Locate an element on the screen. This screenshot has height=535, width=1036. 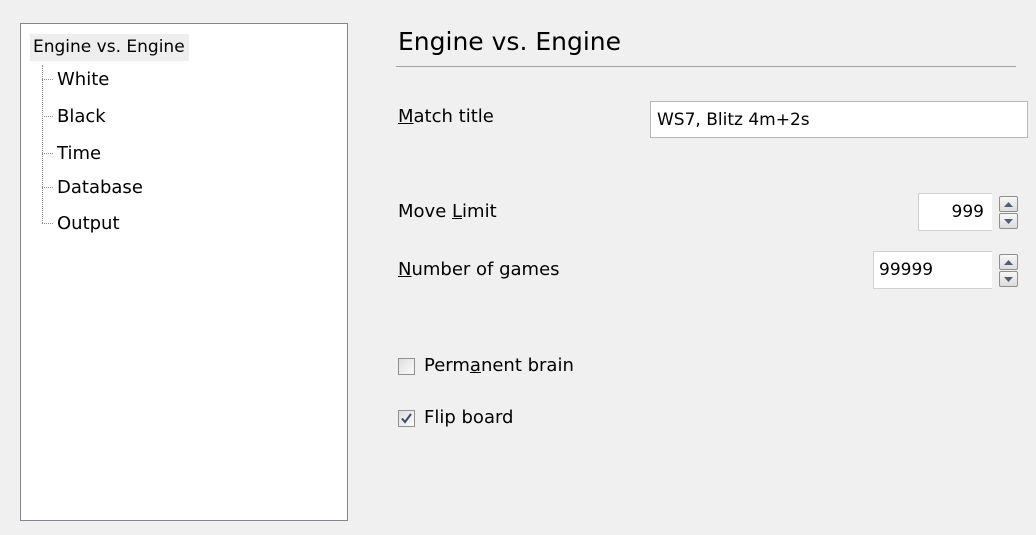
permanent-brain-checkbox is located at coordinates (406, 366).